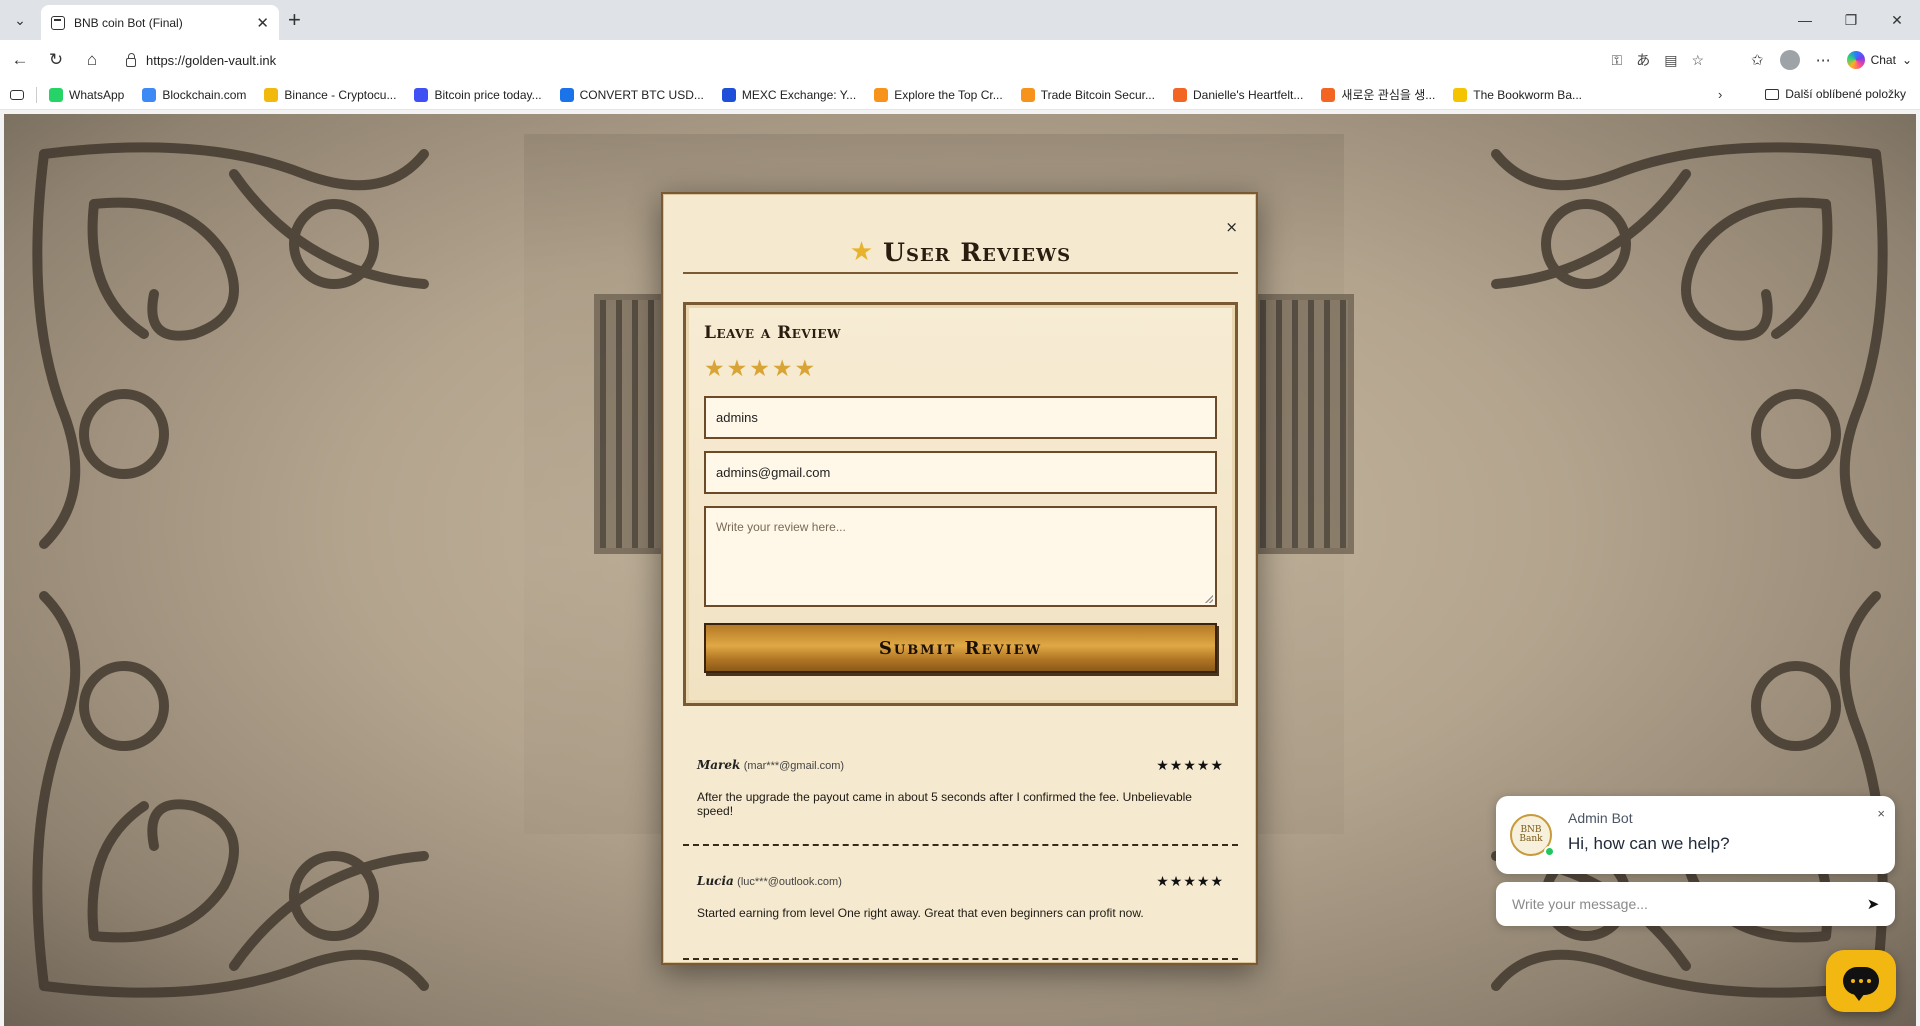 The height and width of the screenshot is (1026, 1920). Describe the element at coordinates (92, 60) in the screenshot. I see `home-icon: ⌂` at that location.